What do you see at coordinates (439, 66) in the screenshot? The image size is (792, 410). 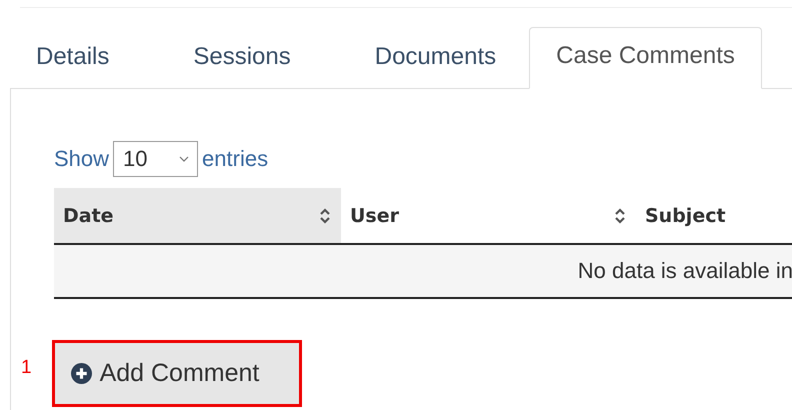 I see `tab: Documents` at bounding box center [439, 66].